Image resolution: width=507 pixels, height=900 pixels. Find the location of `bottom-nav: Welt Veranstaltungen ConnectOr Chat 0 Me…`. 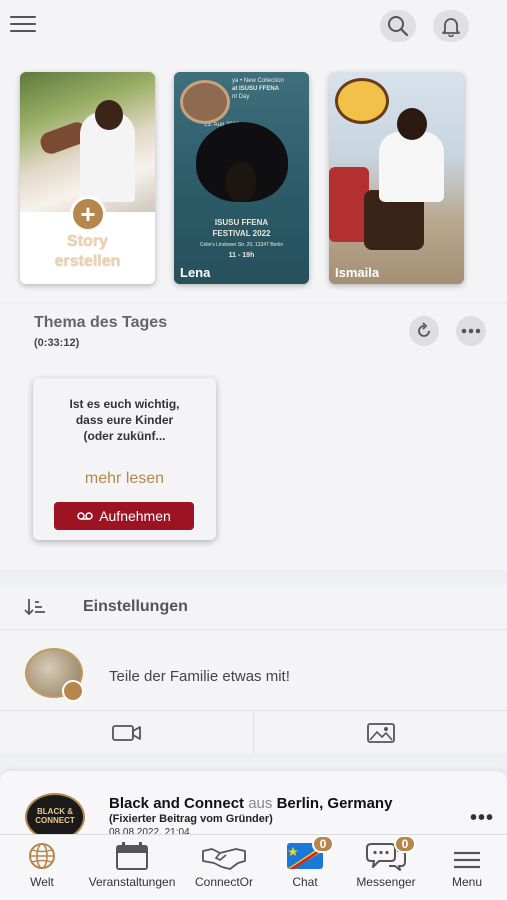

bottom-nav: Welt Veranstaltungen ConnectOr Chat 0 Me… is located at coordinates (253, 867).